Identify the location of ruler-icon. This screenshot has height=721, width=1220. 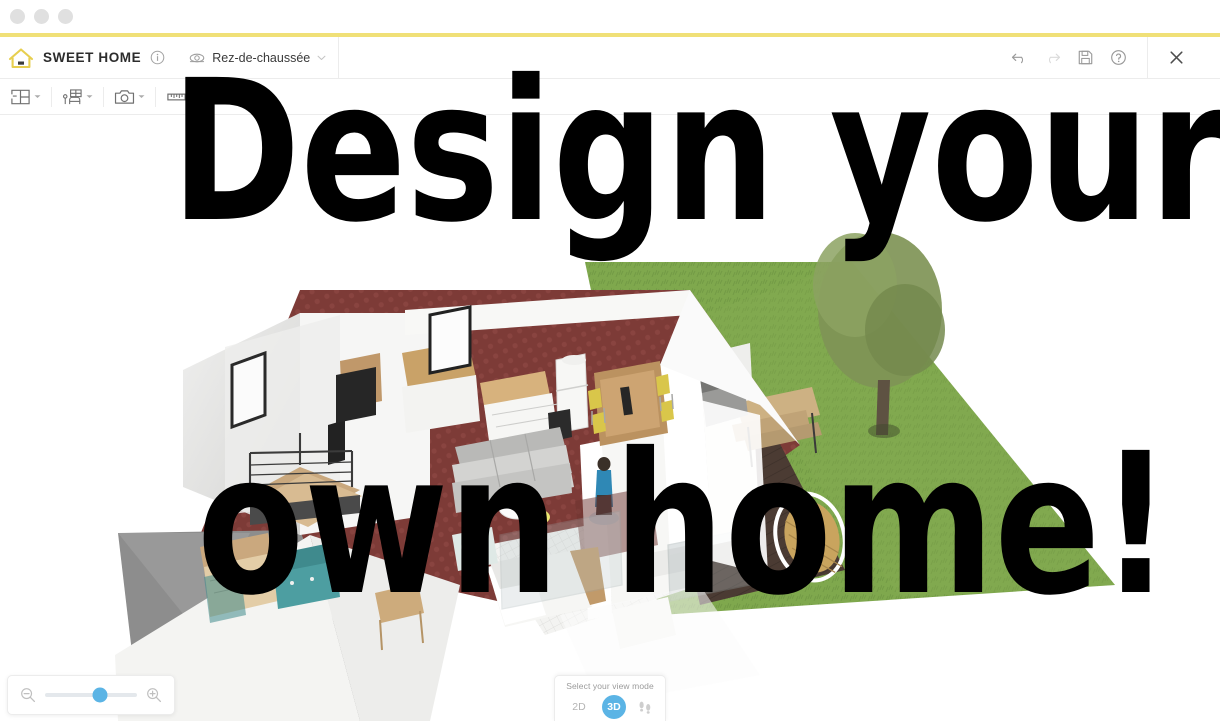
(176, 96).